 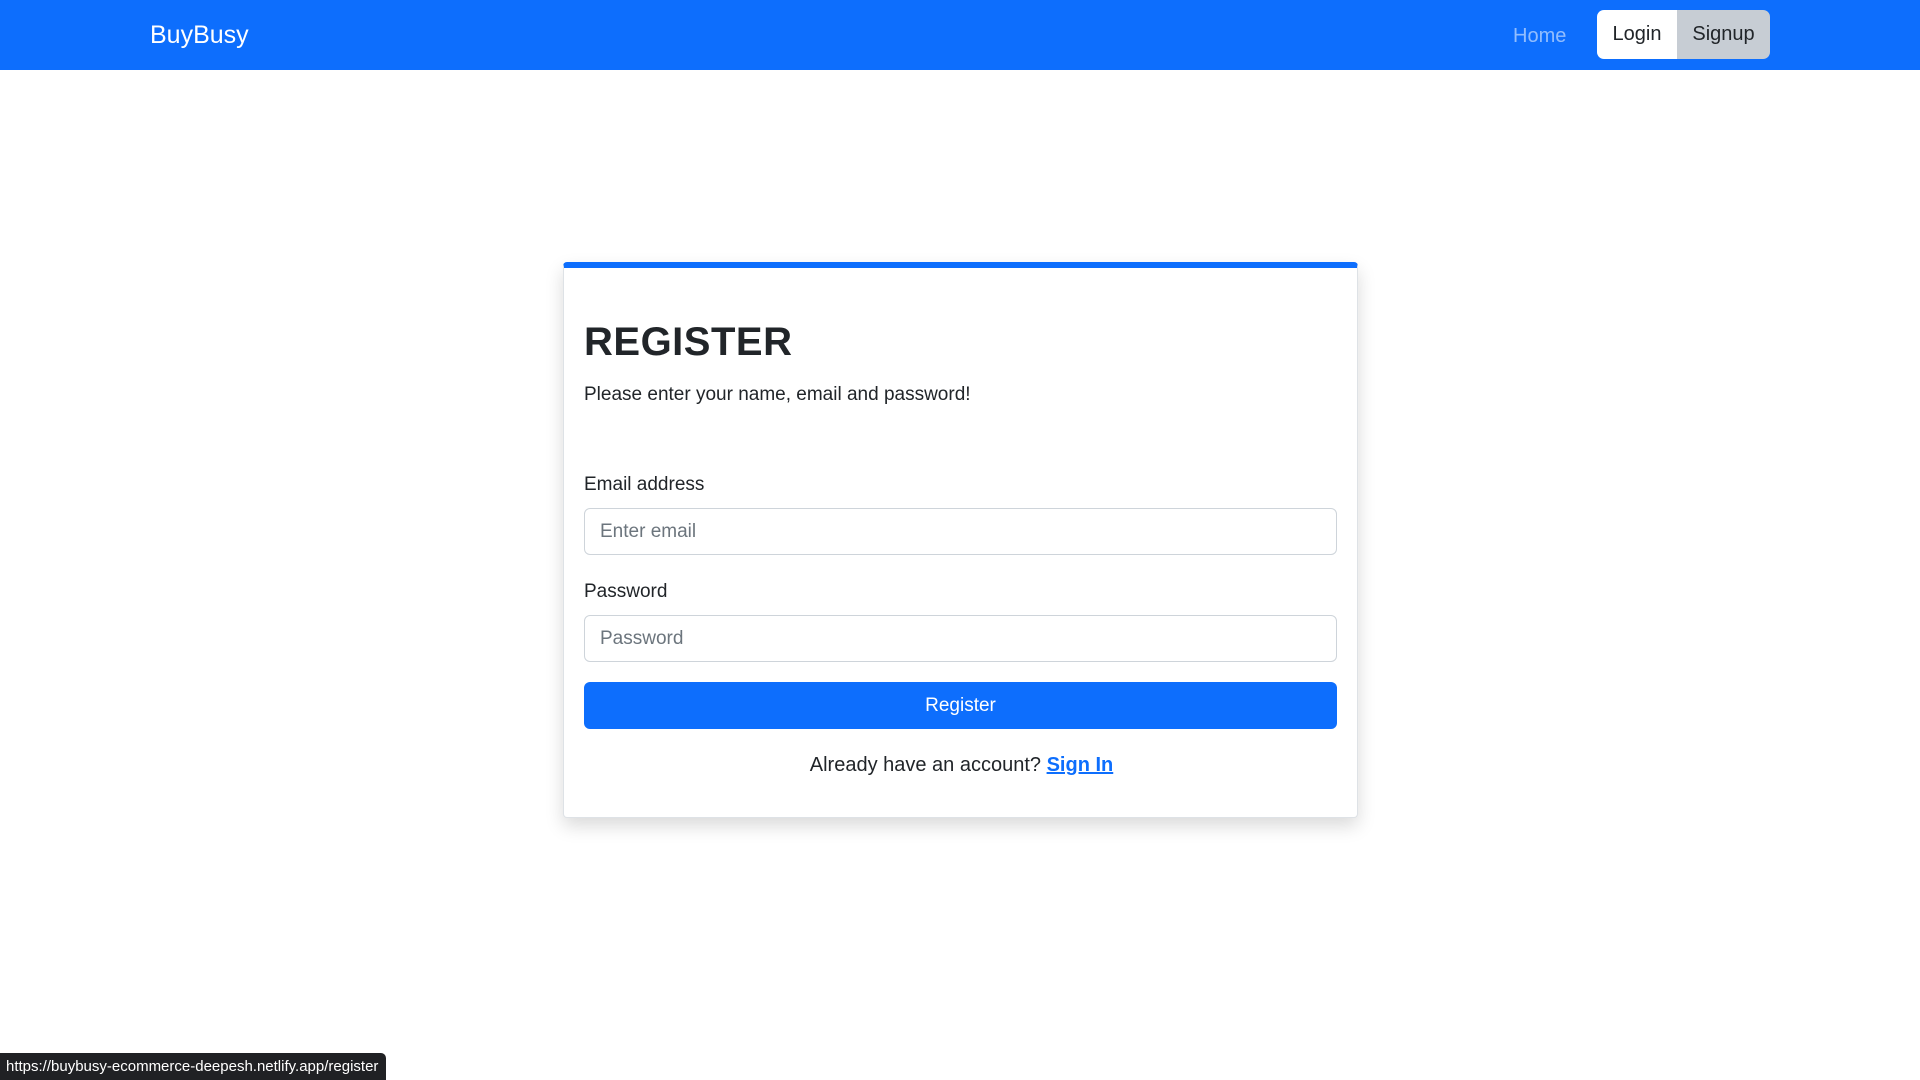 I want to click on email-input, so click(x=960, y=531).